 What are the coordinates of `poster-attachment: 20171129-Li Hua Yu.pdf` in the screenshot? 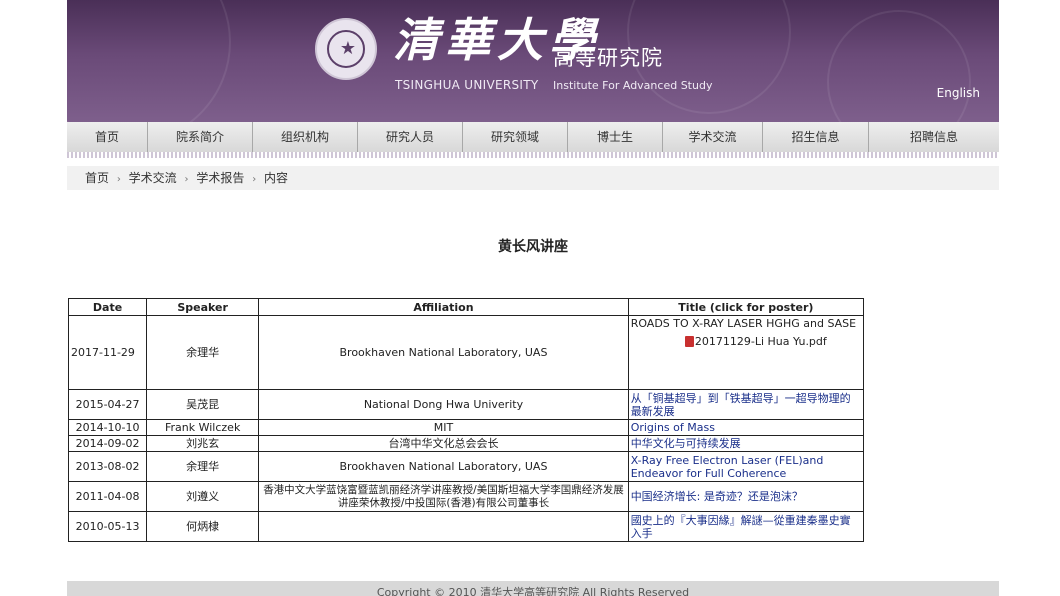 It's located at (746, 339).